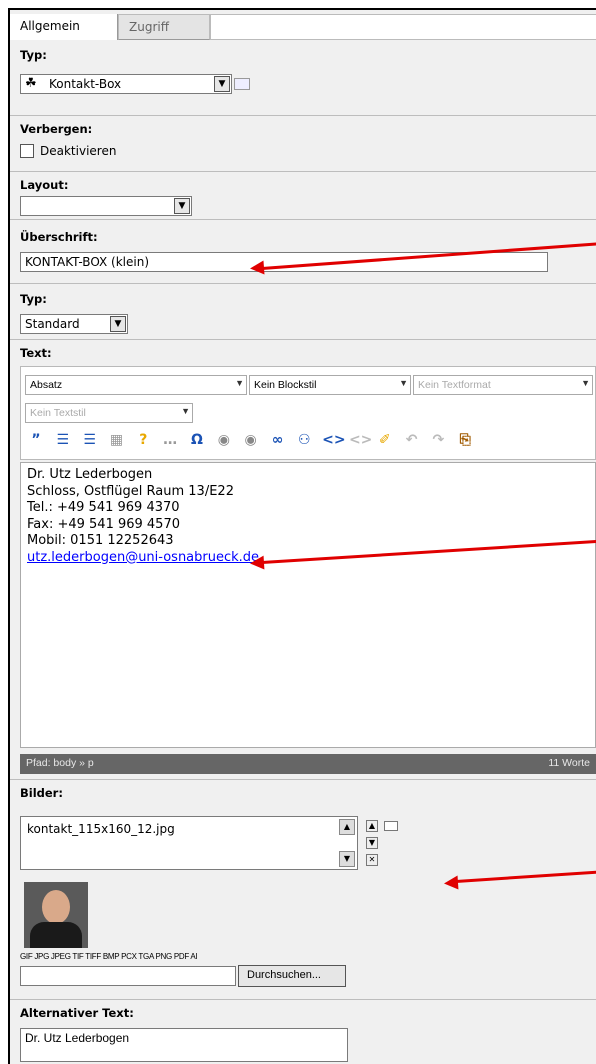 The height and width of the screenshot is (1064, 596). I want to click on text-style-value: Kein Textstil, so click(58, 413).